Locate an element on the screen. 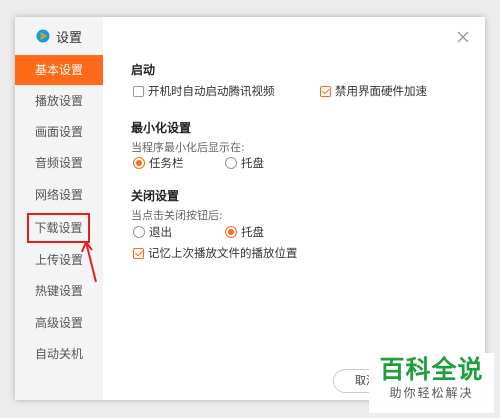  annotation-arrow-icon is located at coordinates (89, 262).